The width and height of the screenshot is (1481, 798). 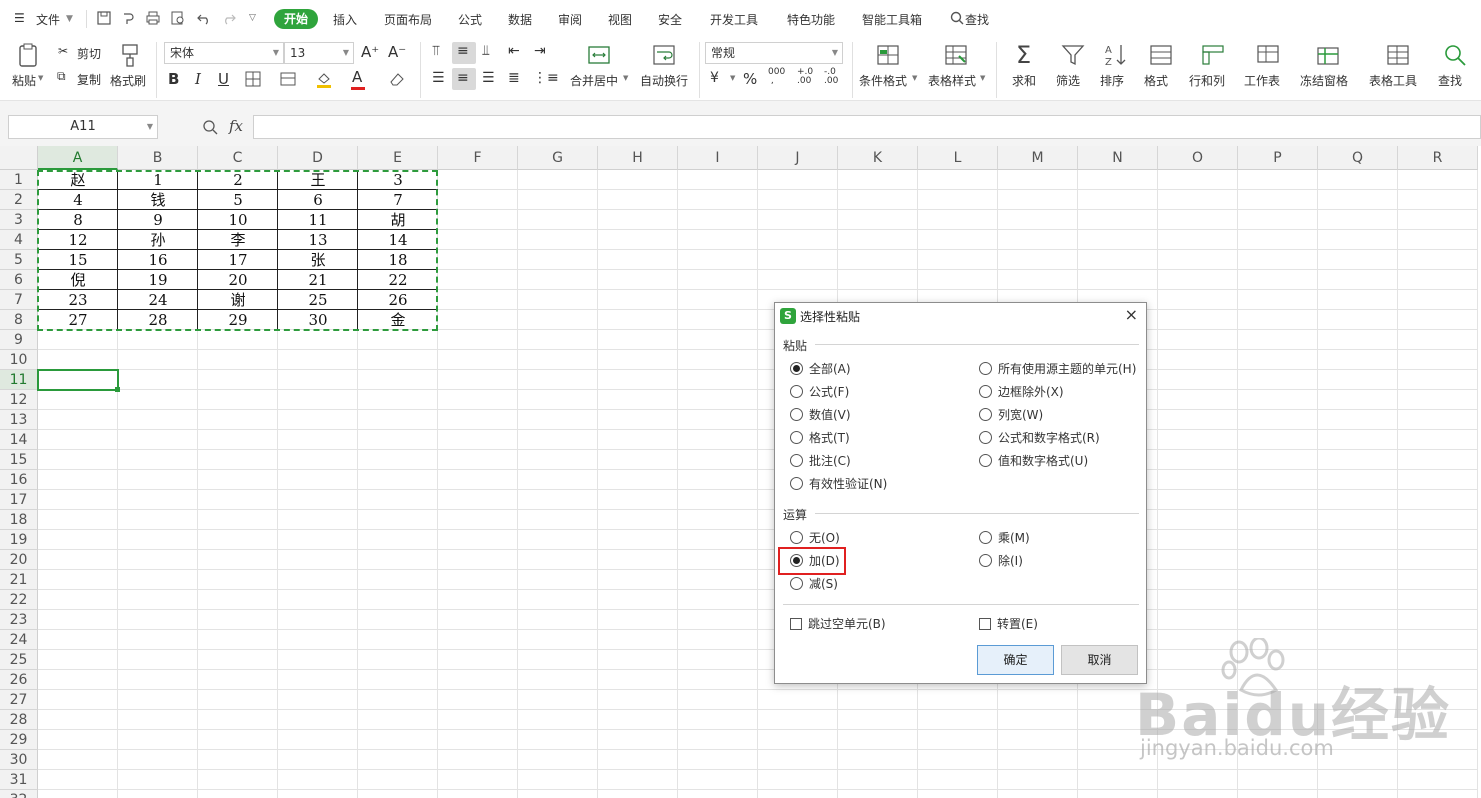 I want to click on column-header-q: Q, so click(x=1358, y=158).